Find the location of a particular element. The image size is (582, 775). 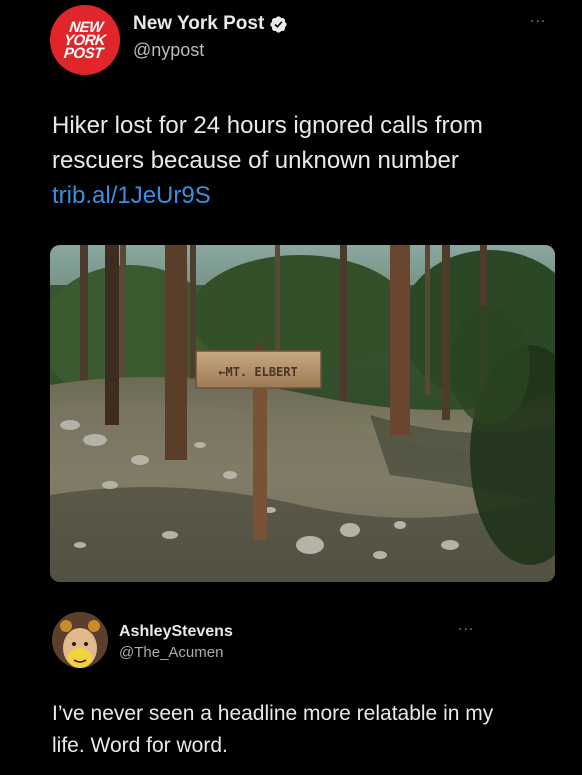

nypost-logo: NEW YORK POST is located at coordinates (85, 40).